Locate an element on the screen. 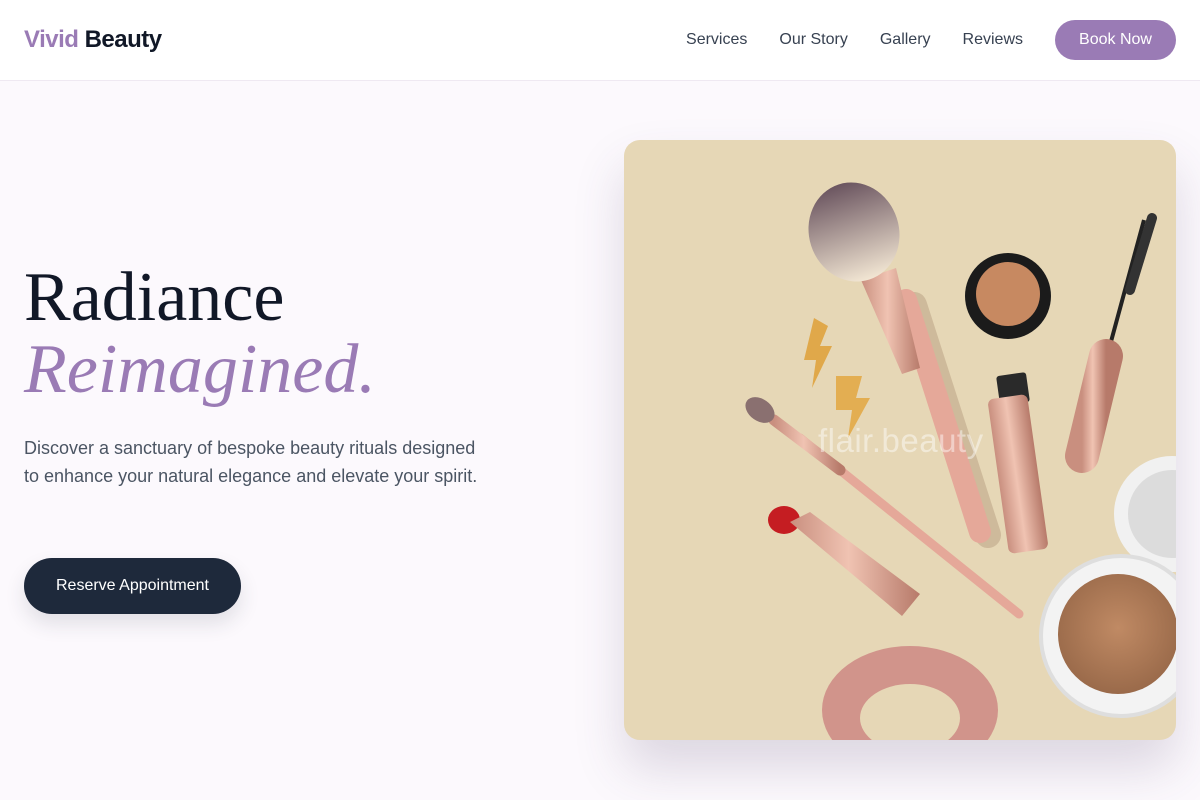 The image size is (1200, 800). hero-title: Radiance Reimagined. is located at coordinates (200, 334).